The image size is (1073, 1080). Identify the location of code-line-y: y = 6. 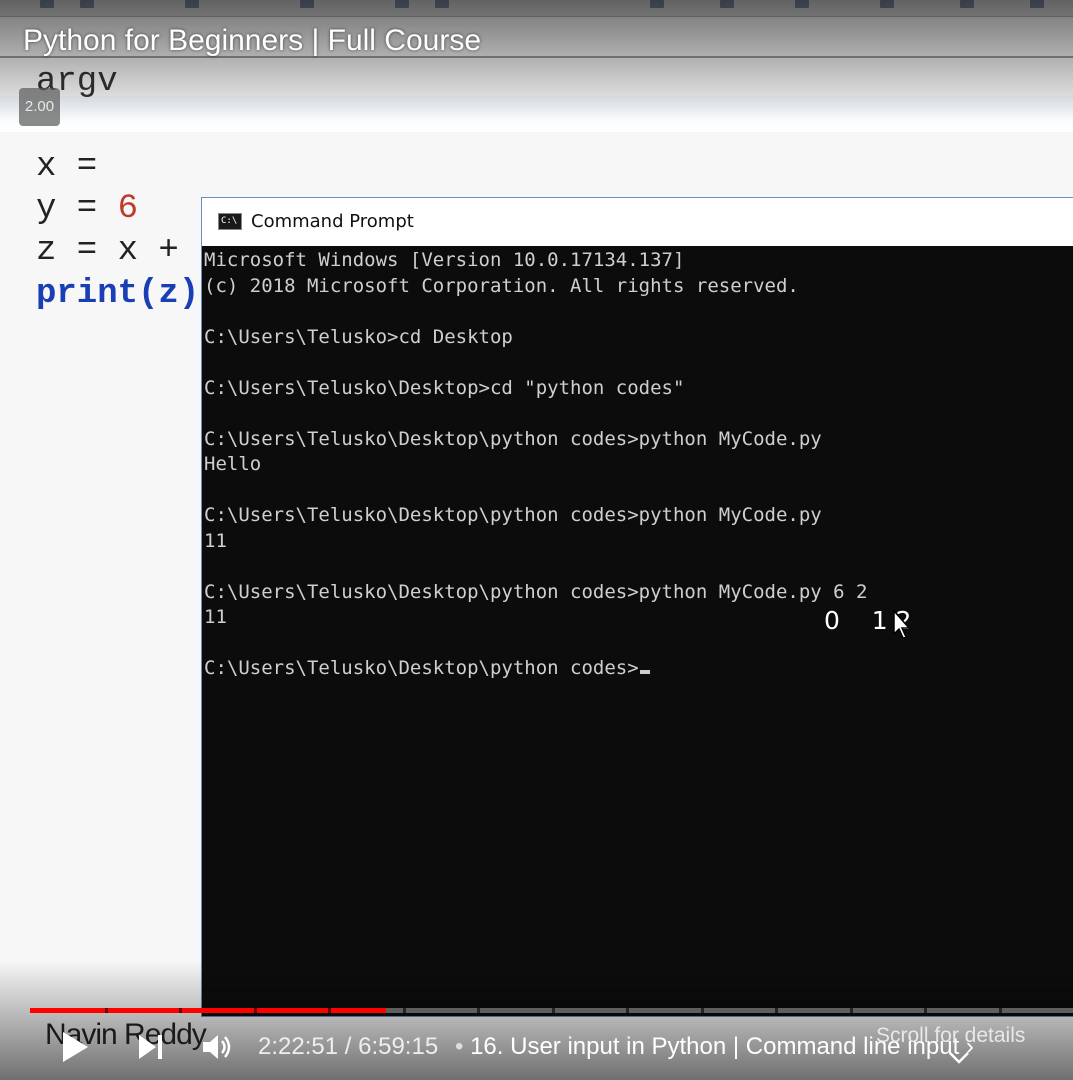
(87, 209).